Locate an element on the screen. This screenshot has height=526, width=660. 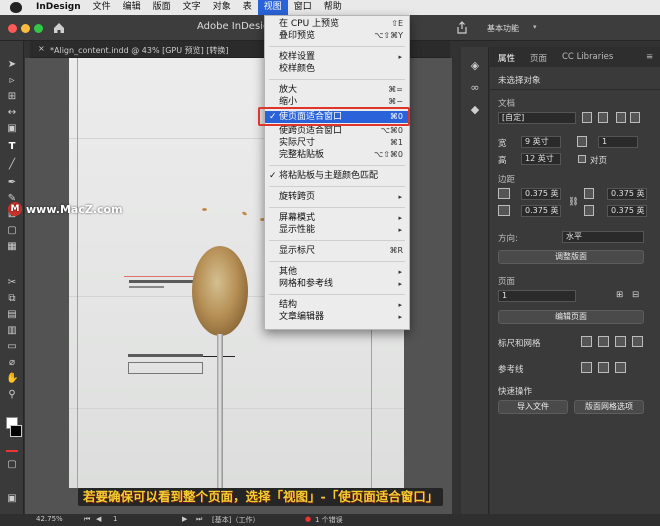
adjust-layout-button: 调整版面 is located at coordinates (571, 257).